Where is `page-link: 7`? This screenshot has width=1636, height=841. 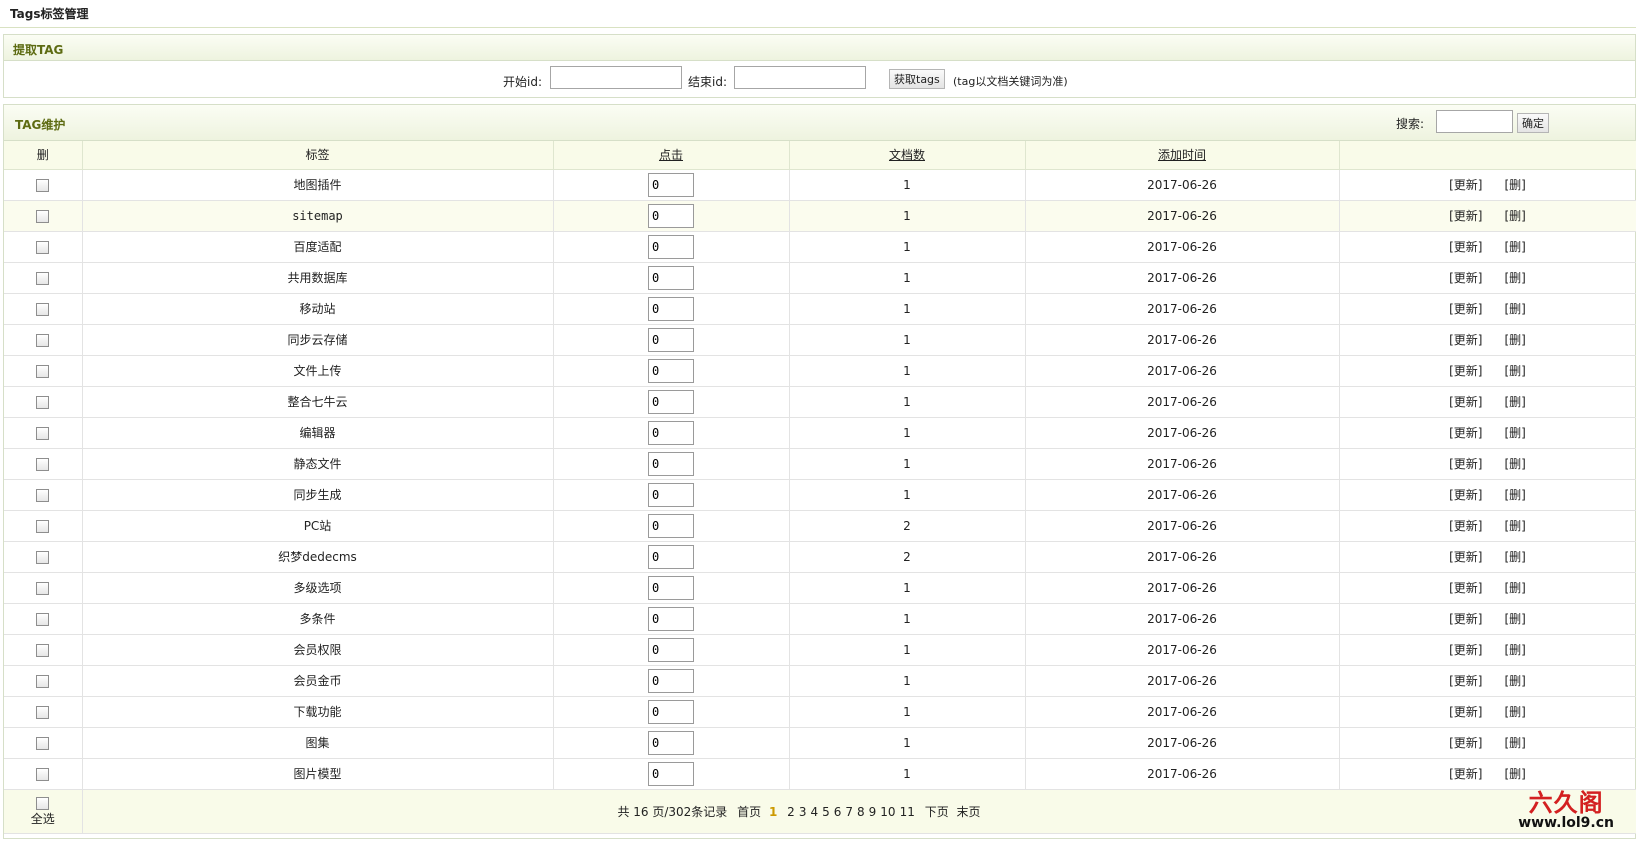
page-link: 7 is located at coordinates (849, 812).